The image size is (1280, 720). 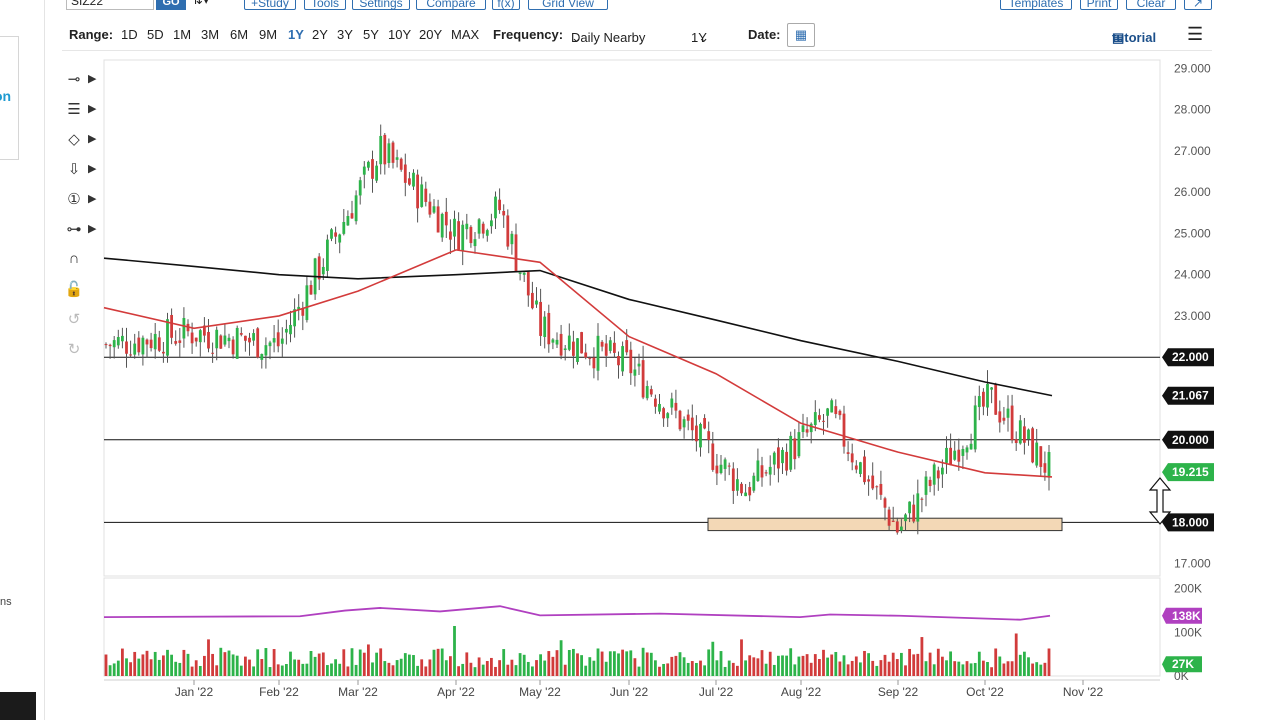 What do you see at coordinates (194, 692) in the screenshot?
I see `x-tick-label: Jan '22` at bounding box center [194, 692].